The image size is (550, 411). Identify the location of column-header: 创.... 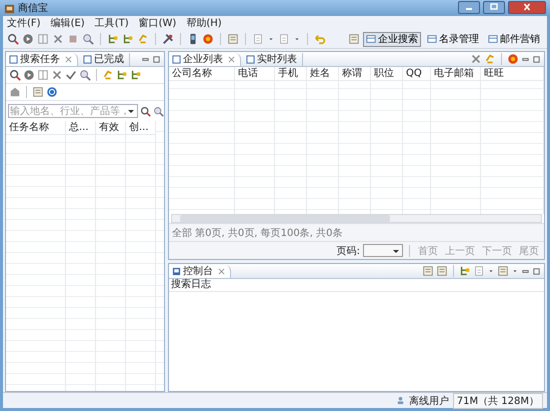
(140, 128).